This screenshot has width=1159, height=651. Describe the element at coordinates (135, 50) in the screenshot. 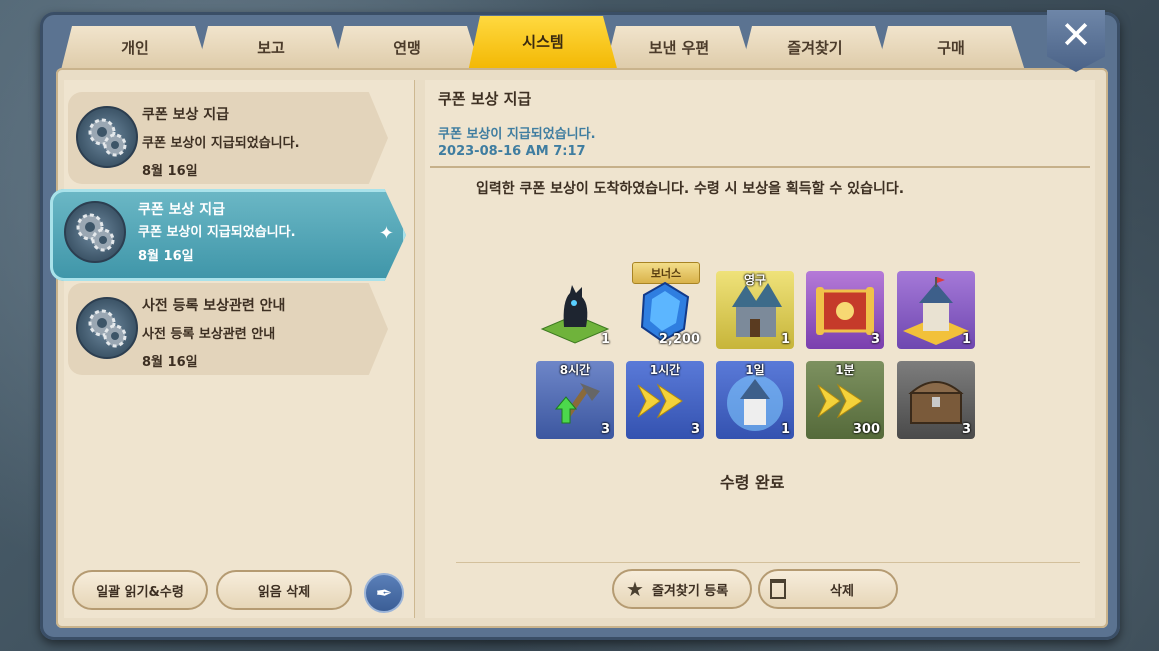

I see `tab-personal: 개인` at that location.